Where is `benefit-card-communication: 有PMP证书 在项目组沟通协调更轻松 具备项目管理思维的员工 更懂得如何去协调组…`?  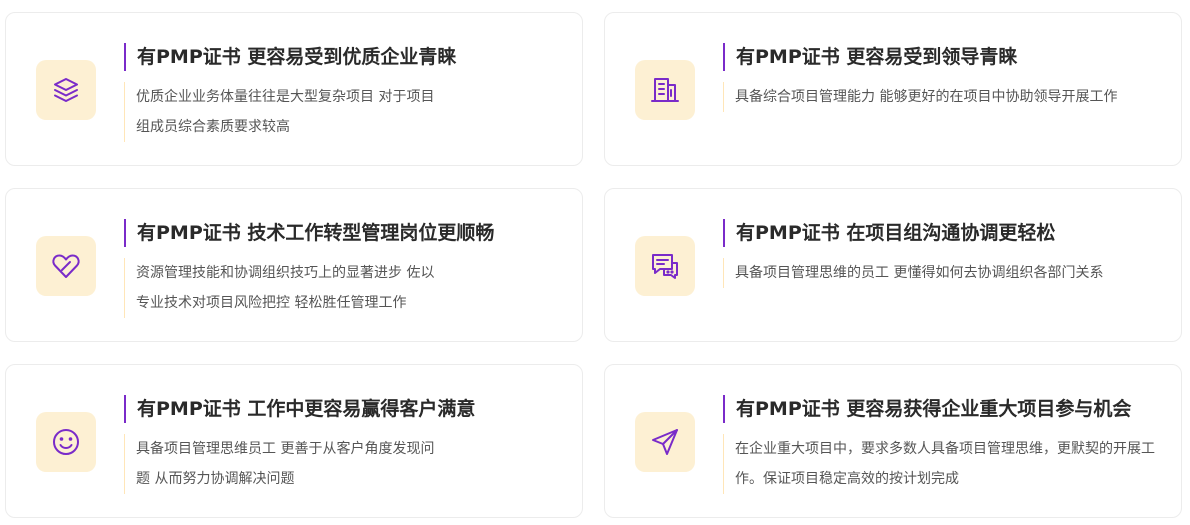
benefit-card-communication: 有PMP证书 在项目组沟通协调更轻松 具备项目管理思维的员工 更懂得如何去协调组… is located at coordinates (893, 265).